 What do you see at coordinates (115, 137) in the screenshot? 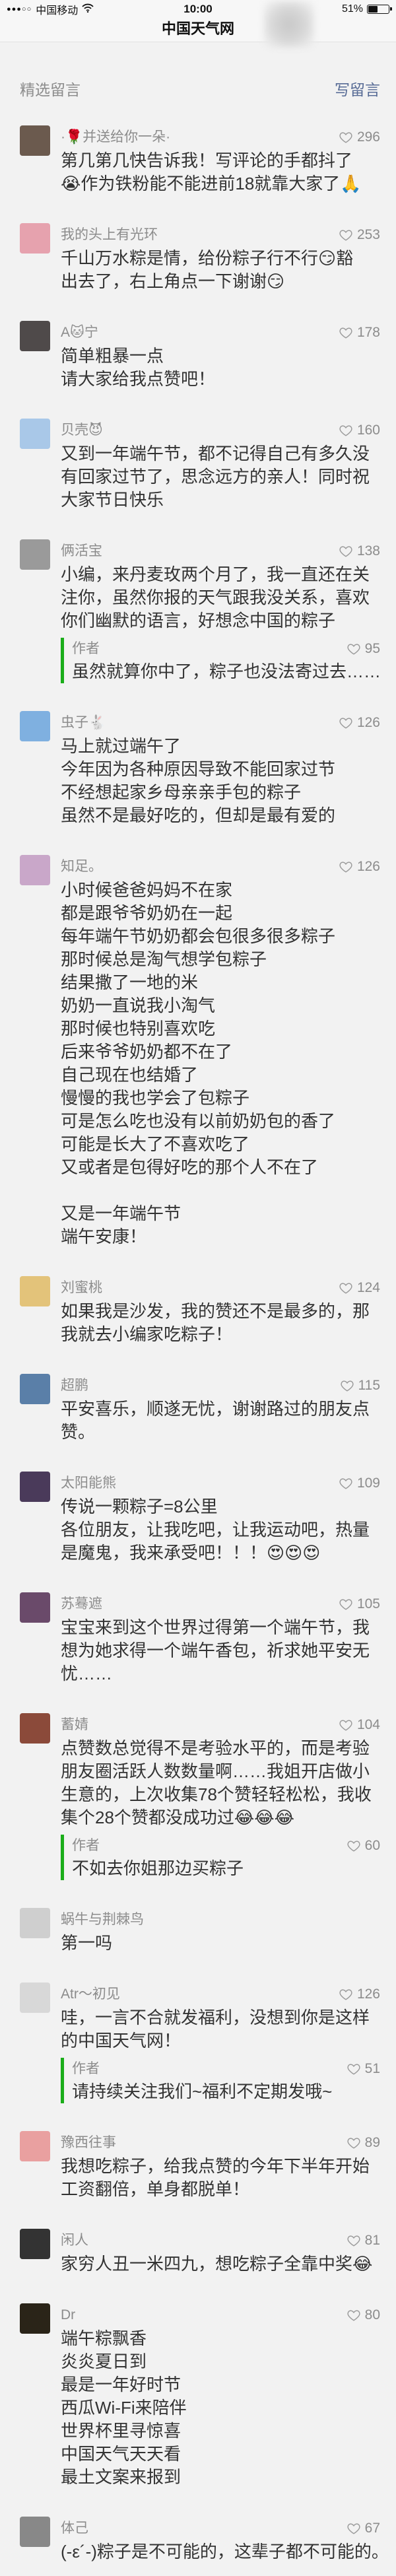
I see `comment-author-name: ·🌹并送给你一朵·` at bounding box center [115, 137].